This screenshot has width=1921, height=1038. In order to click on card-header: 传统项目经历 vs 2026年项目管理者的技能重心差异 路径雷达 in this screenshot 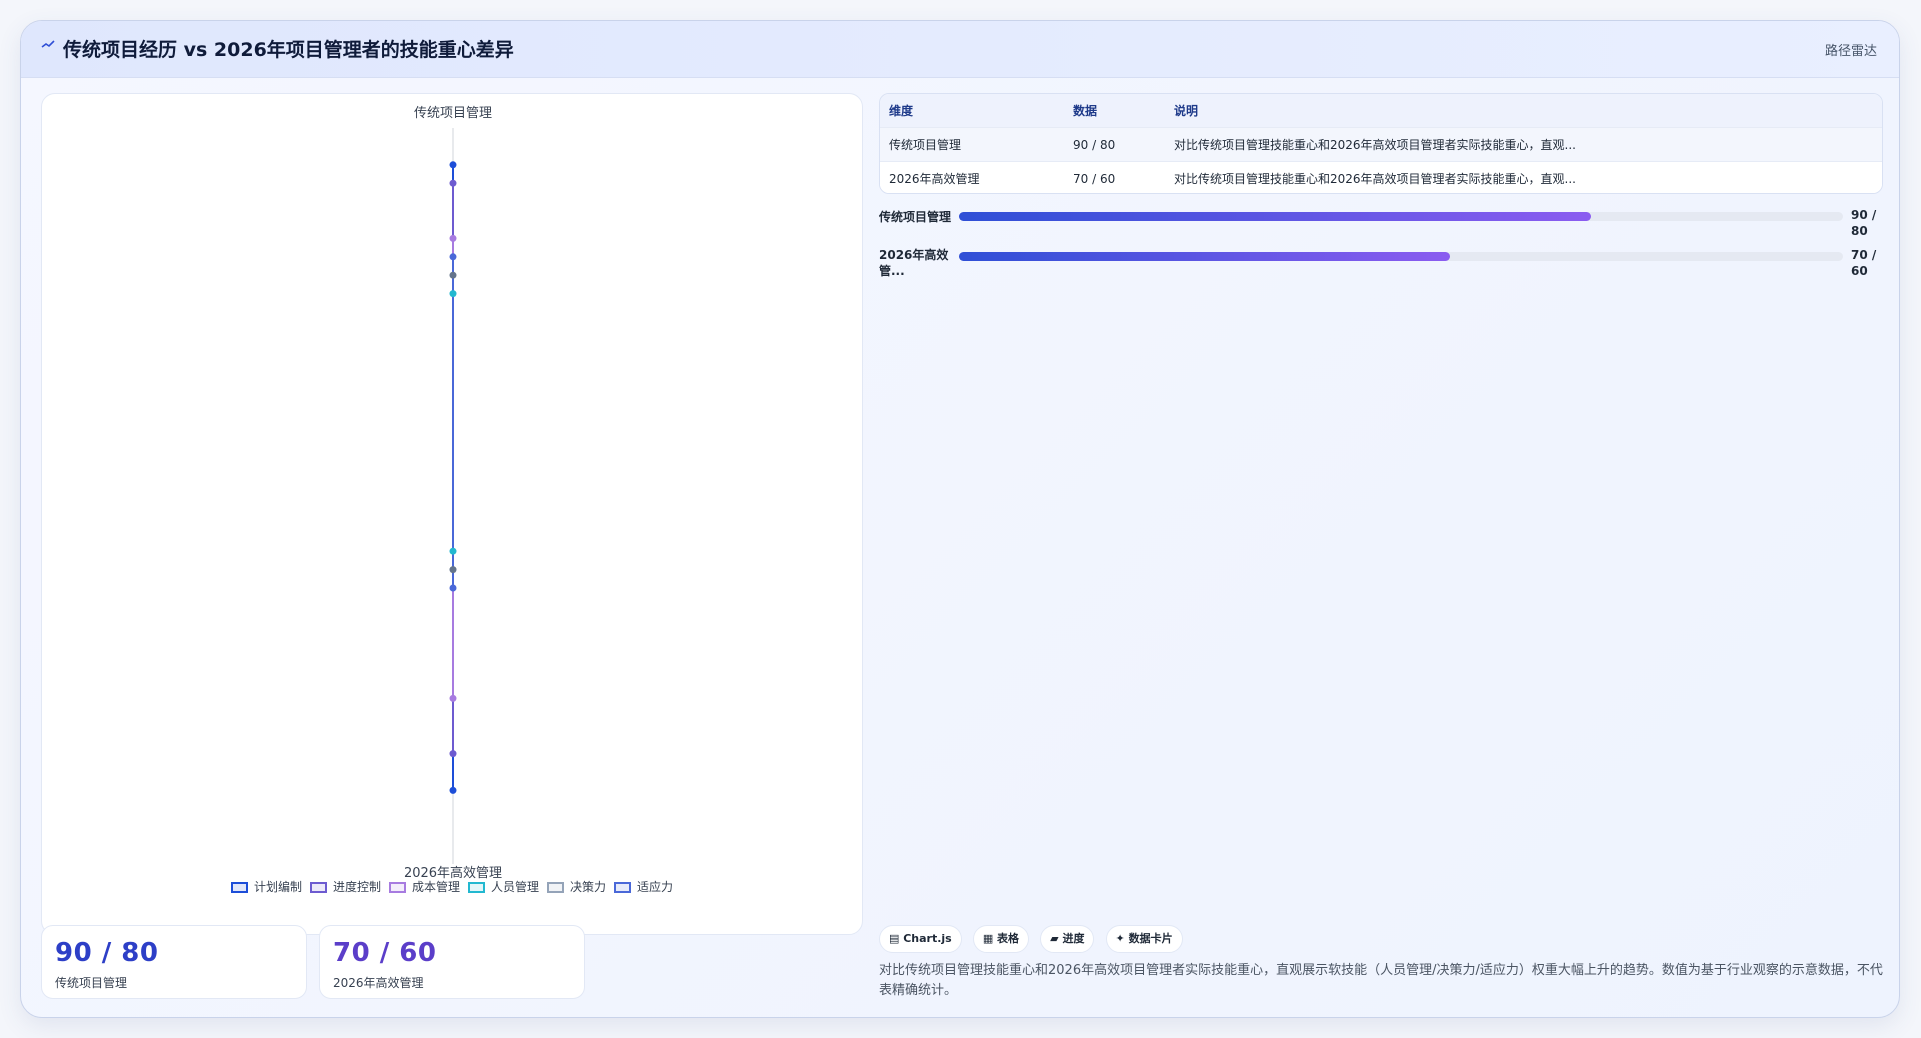, I will do `click(960, 49)`.